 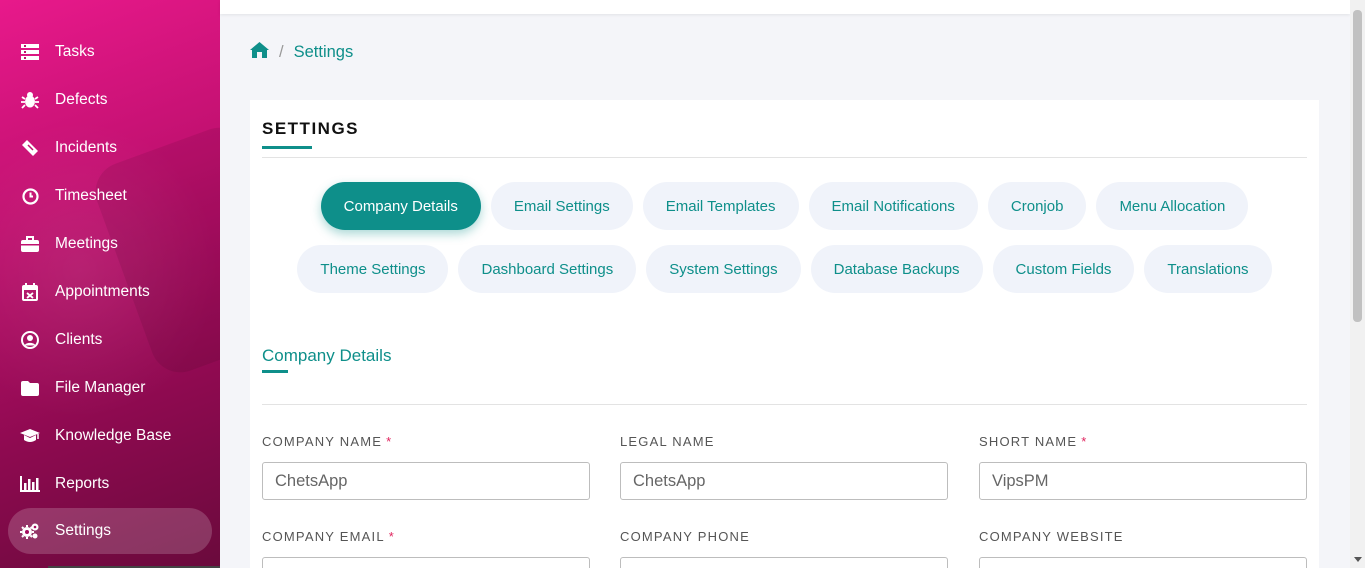 I want to click on calendar-icon, so click(x=30, y=292).